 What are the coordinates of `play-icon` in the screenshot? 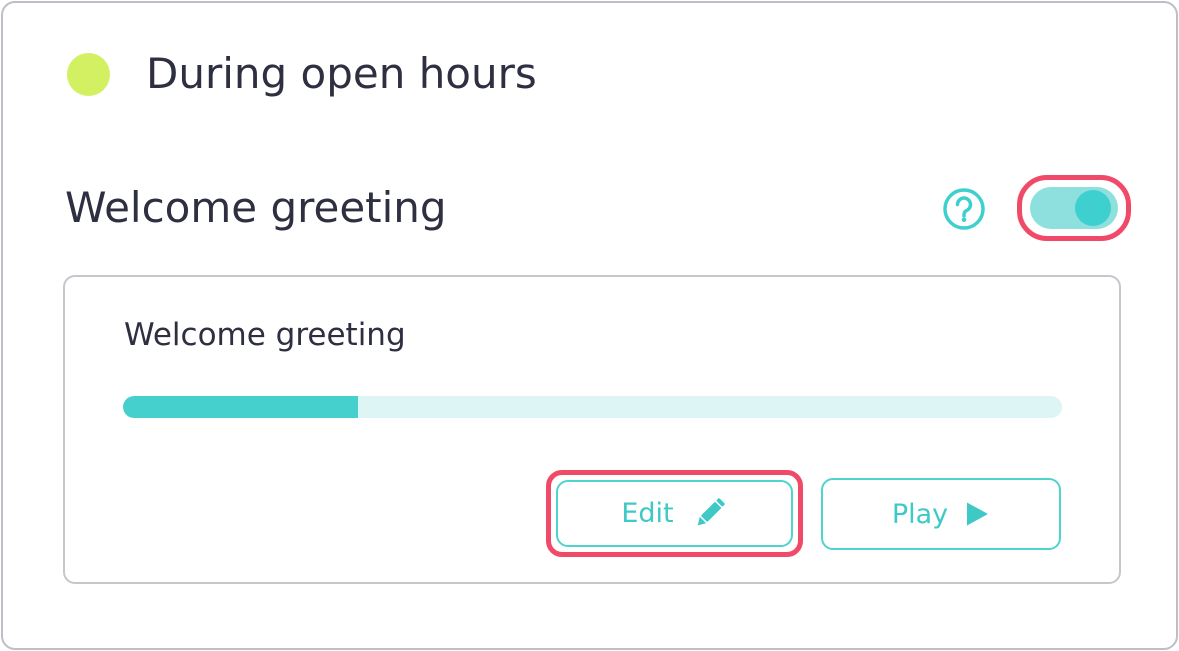 It's located at (977, 514).